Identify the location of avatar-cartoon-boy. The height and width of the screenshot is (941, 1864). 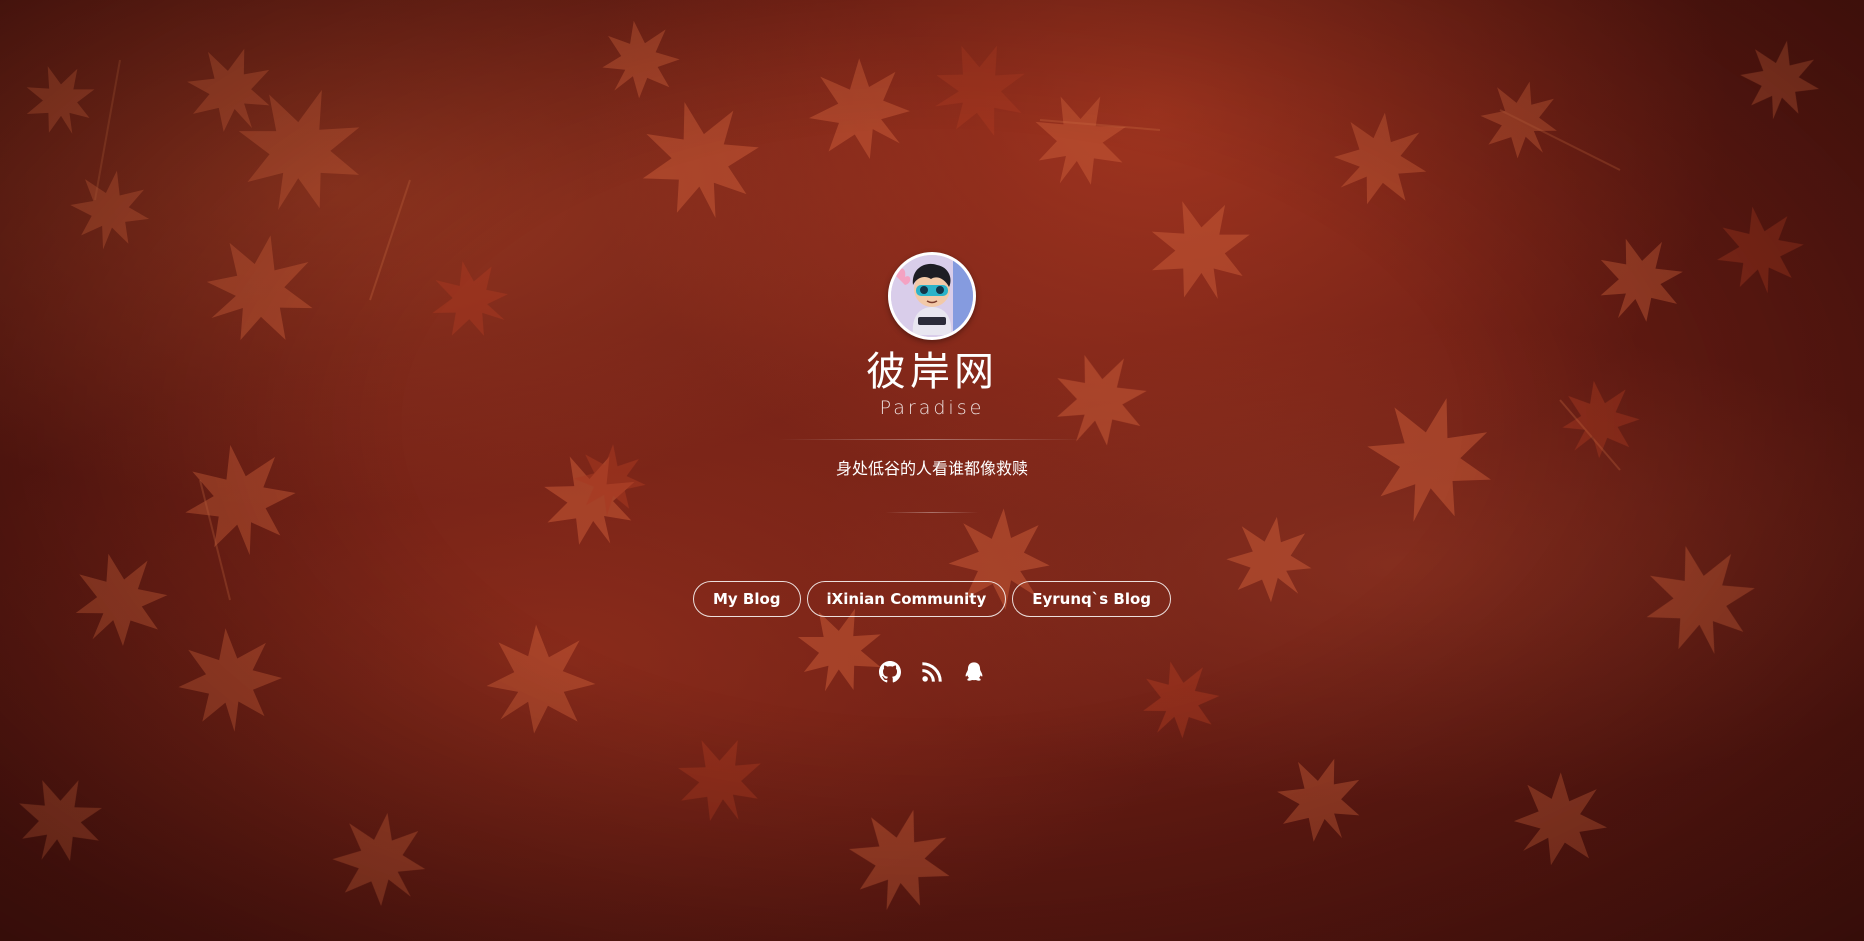
(932, 296).